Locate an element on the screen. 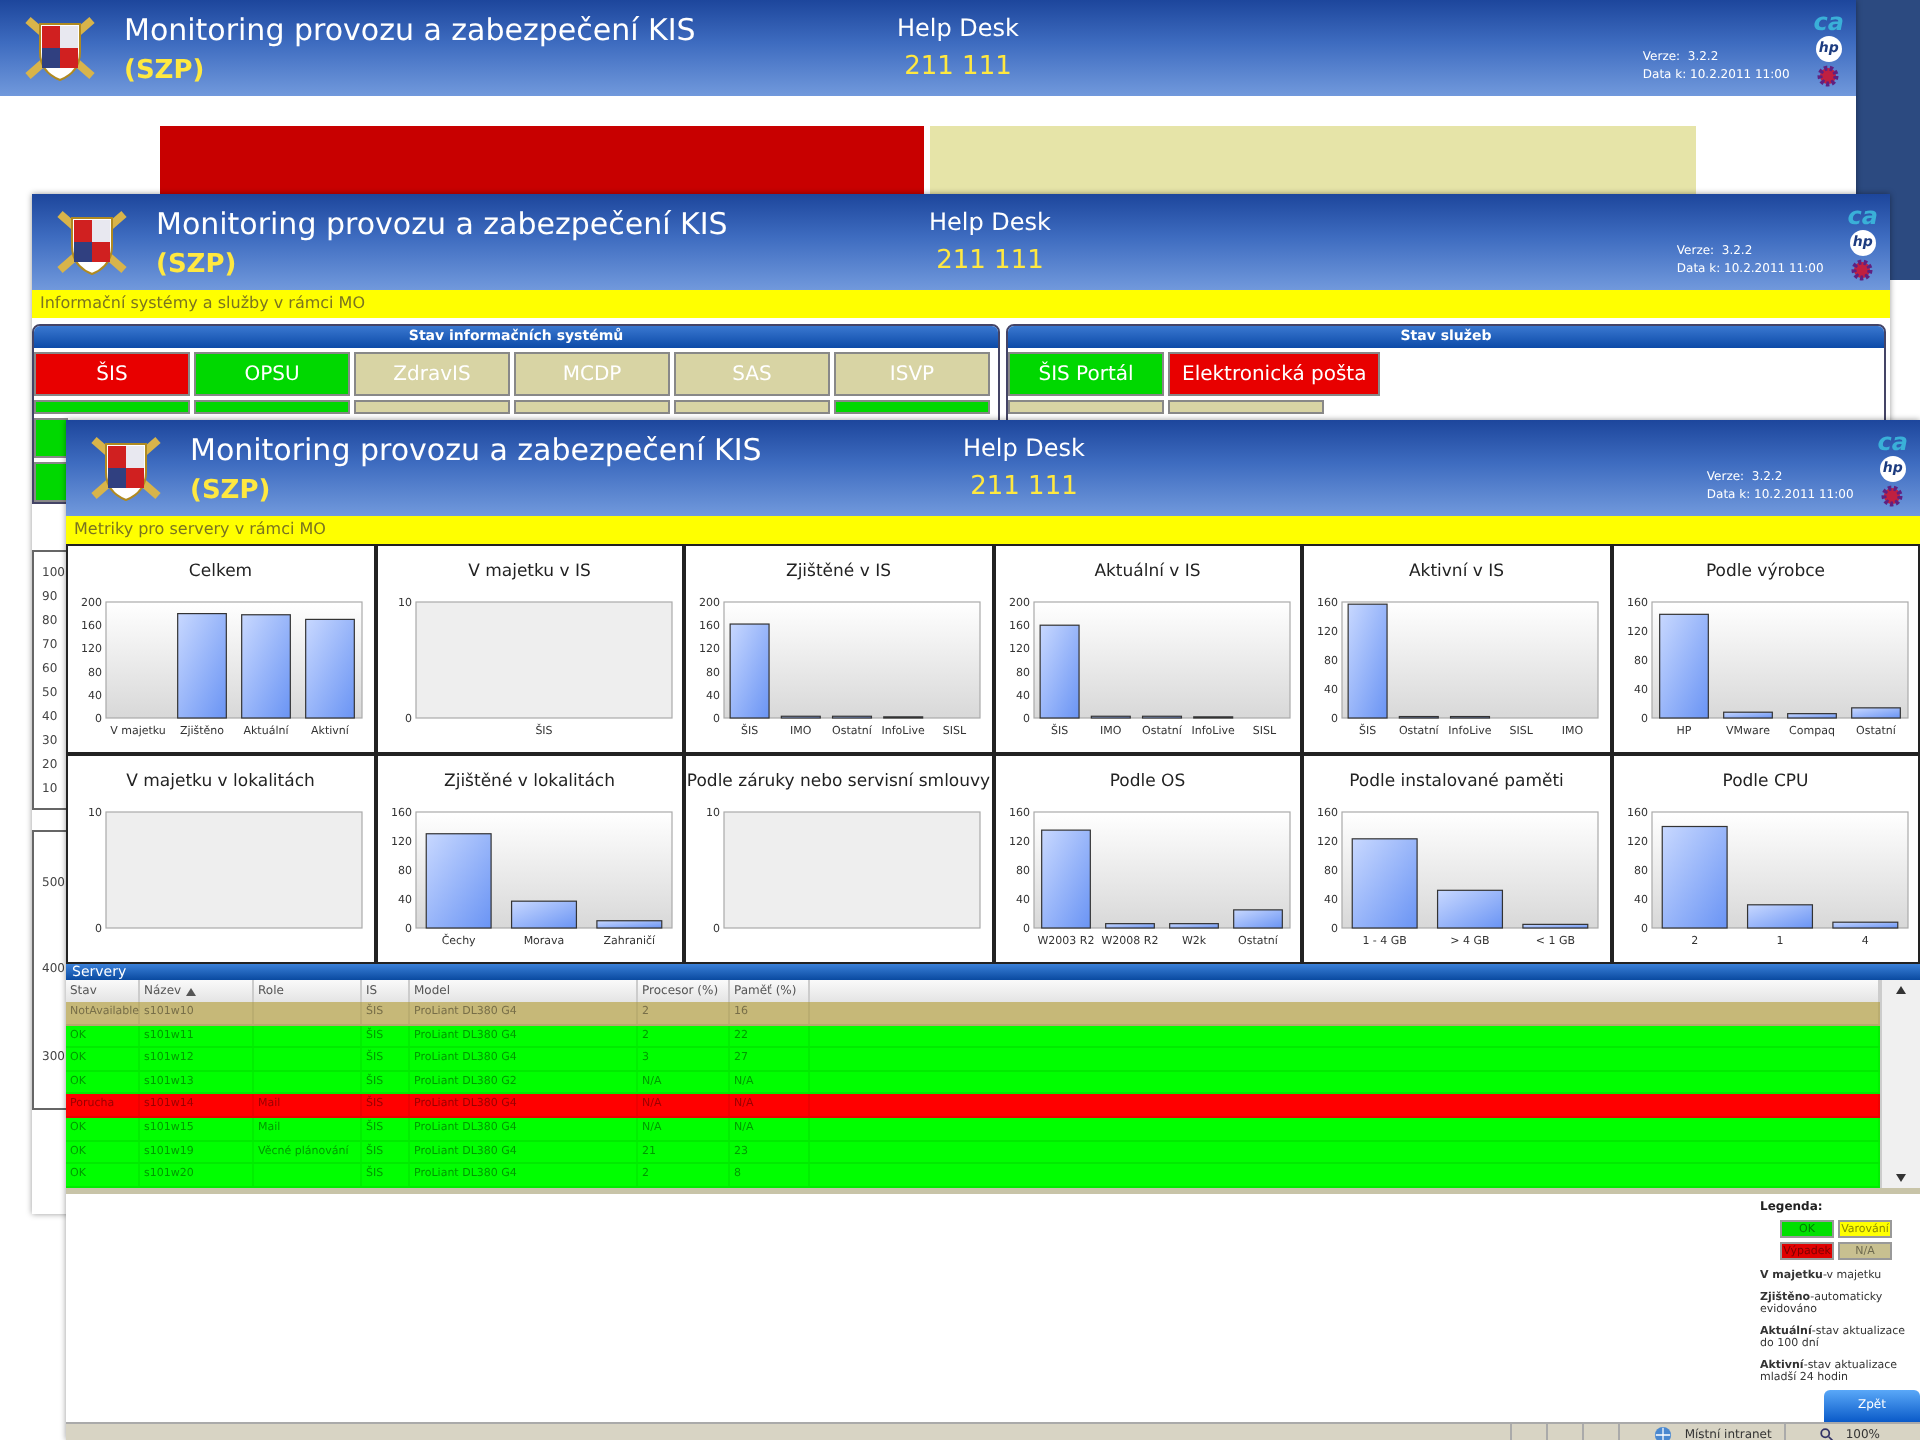 This screenshot has width=1920, height=1440. chart-title: Podle záruky nebo servisní smlouvy is located at coordinates (838, 782).